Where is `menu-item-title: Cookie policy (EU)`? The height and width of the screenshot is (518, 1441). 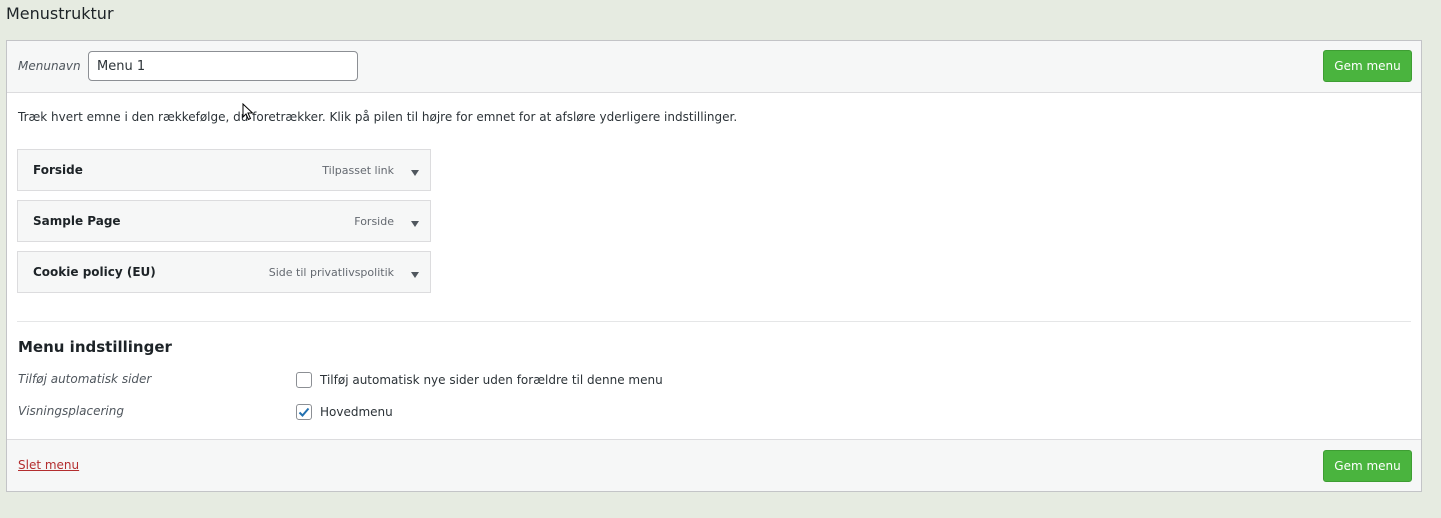 menu-item-title: Cookie policy (EU) is located at coordinates (94, 272).